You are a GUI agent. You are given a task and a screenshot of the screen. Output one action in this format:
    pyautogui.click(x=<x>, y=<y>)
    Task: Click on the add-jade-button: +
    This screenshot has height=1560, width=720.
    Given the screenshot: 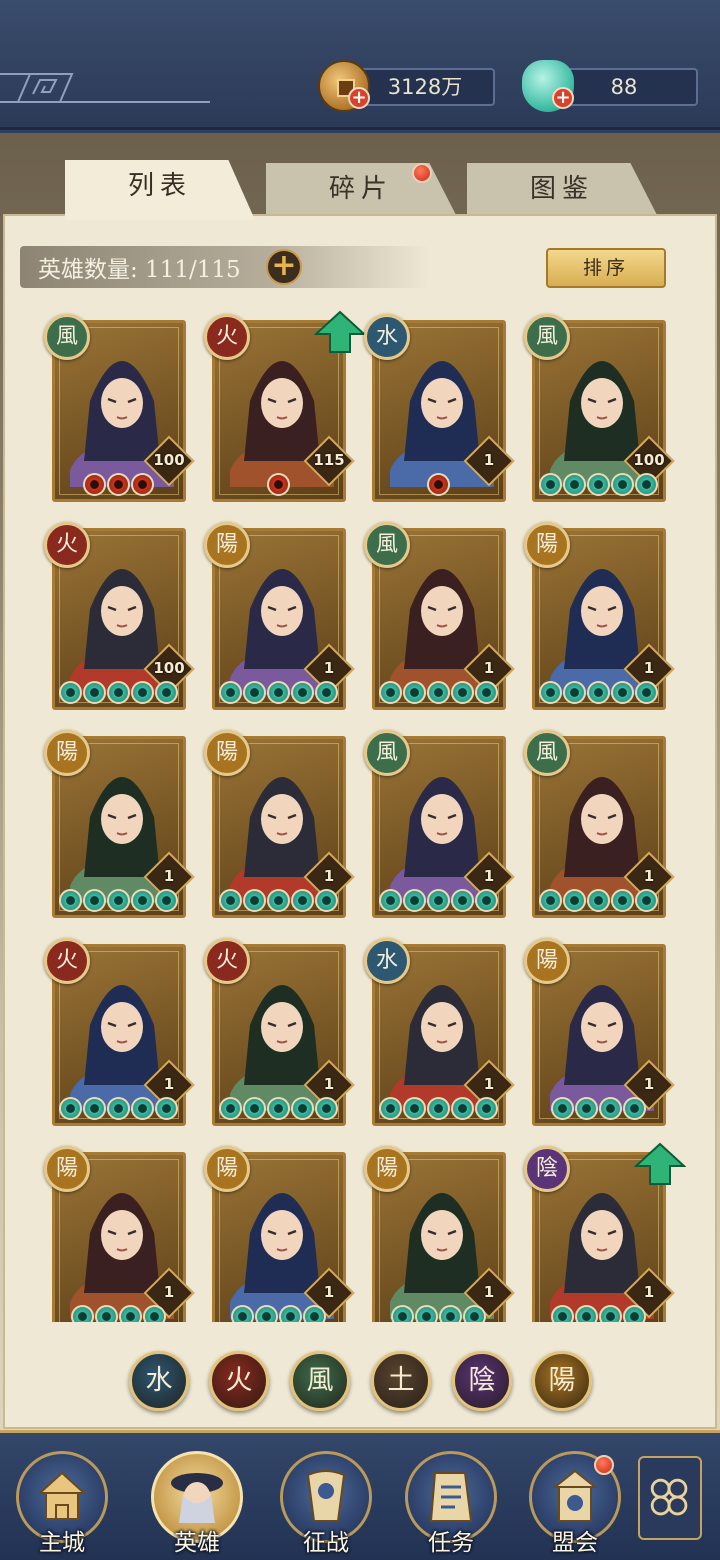 What is the action you would take?
    pyautogui.click(x=563, y=98)
    